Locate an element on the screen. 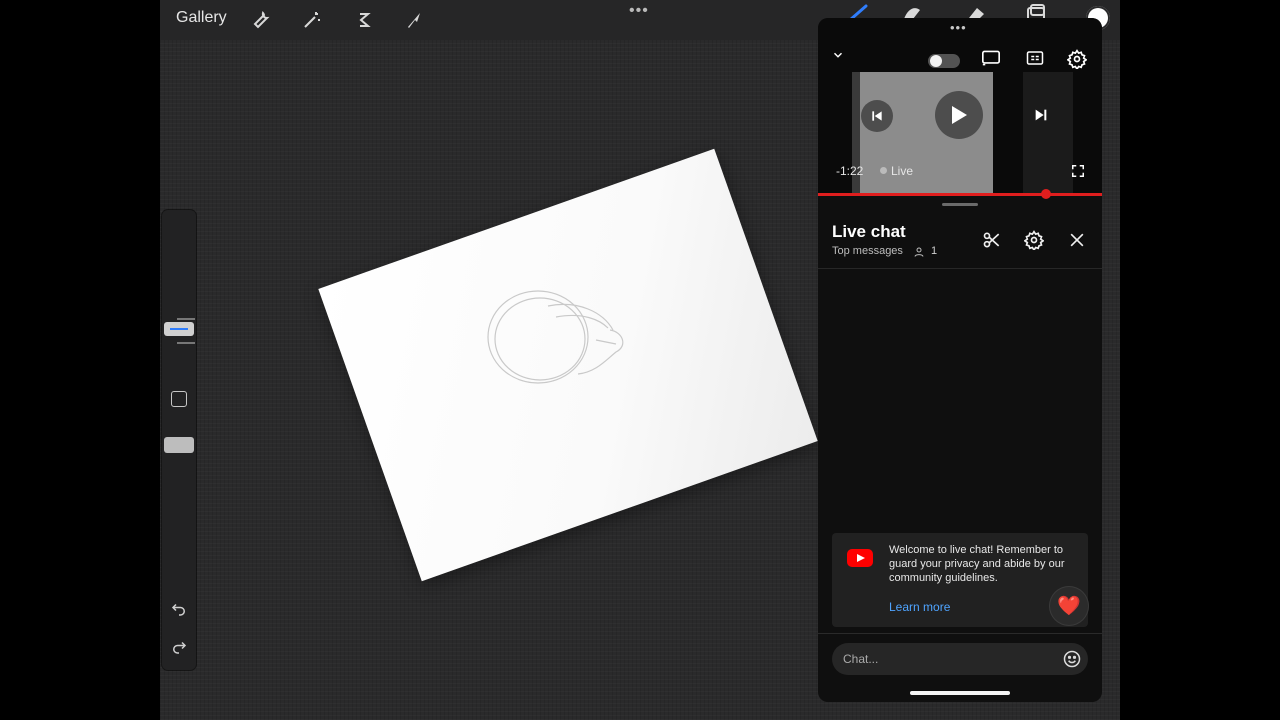 The image size is (1280, 720). redo-icon is located at coordinates (179, 647).